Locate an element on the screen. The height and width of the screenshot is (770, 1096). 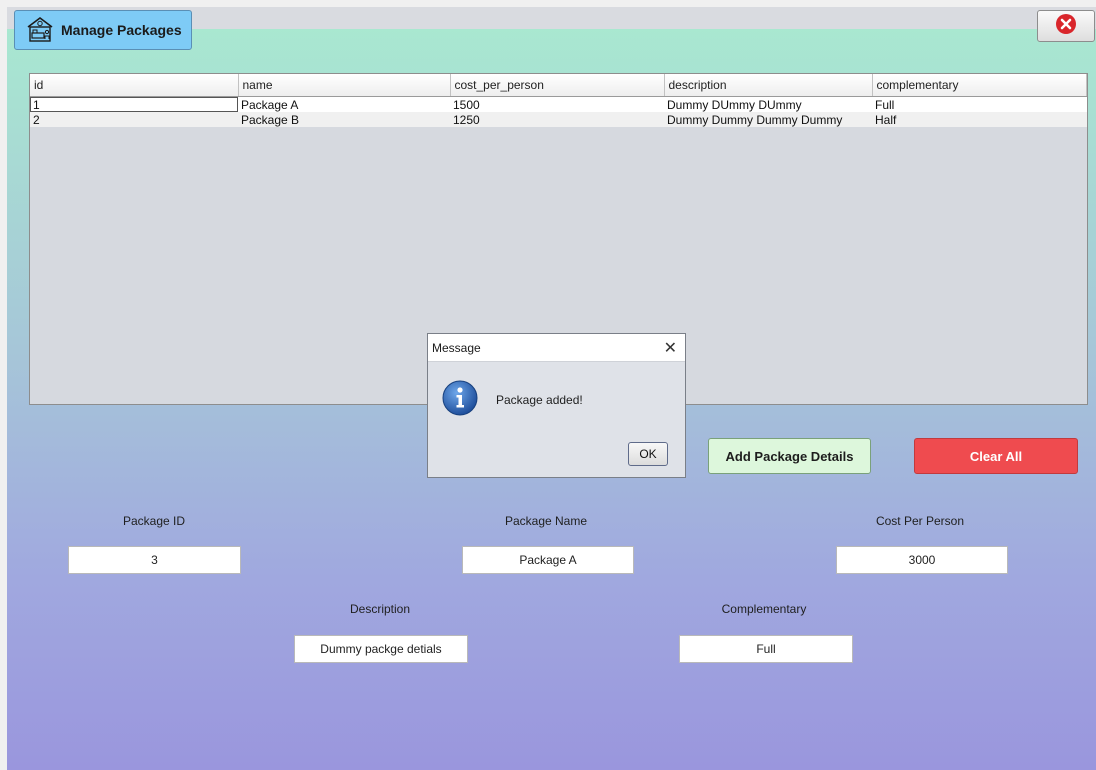
description-field: Dummy packge detials is located at coordinates (381, 649).